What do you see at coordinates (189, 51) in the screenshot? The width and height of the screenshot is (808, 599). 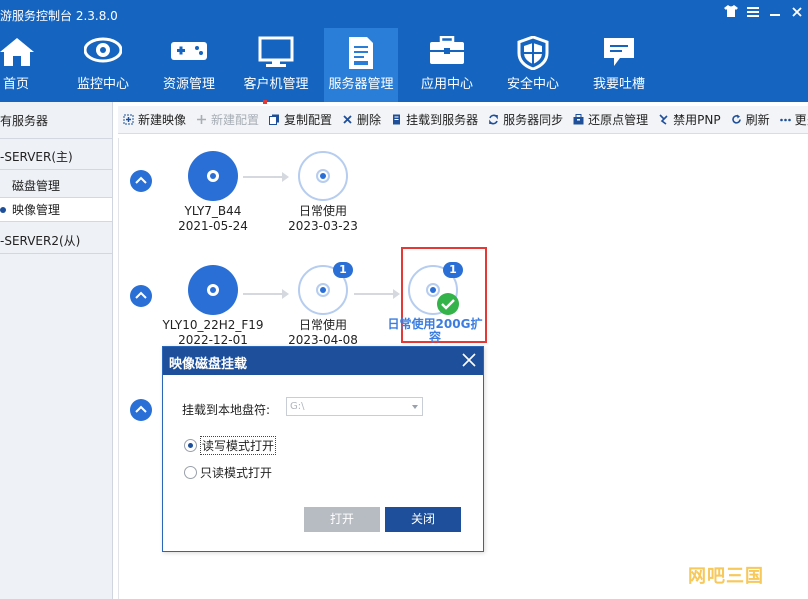 I see `gamepad-icon` at bounding box center [189, 51].